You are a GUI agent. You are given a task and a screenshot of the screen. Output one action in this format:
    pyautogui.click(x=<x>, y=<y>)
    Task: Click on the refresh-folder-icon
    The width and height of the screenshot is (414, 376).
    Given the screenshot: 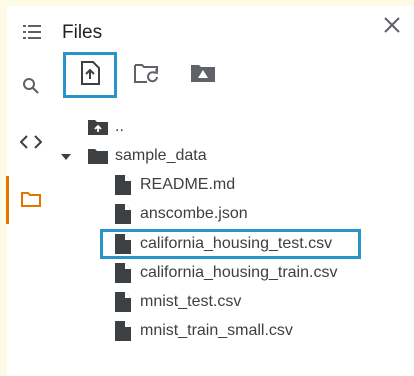 What is the action you would take?
    pyautogui.click(x=147, y=75)
    